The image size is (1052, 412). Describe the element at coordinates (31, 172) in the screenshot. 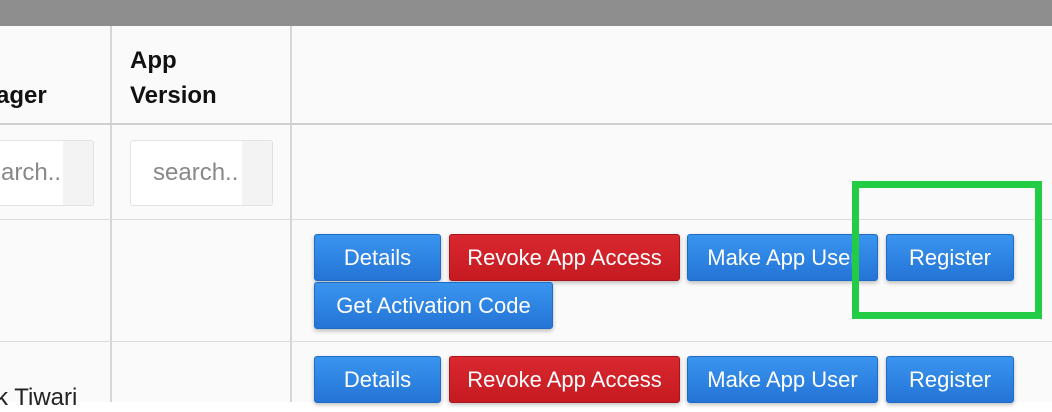

I see `manager-search-placeholder: arch..` at that location.